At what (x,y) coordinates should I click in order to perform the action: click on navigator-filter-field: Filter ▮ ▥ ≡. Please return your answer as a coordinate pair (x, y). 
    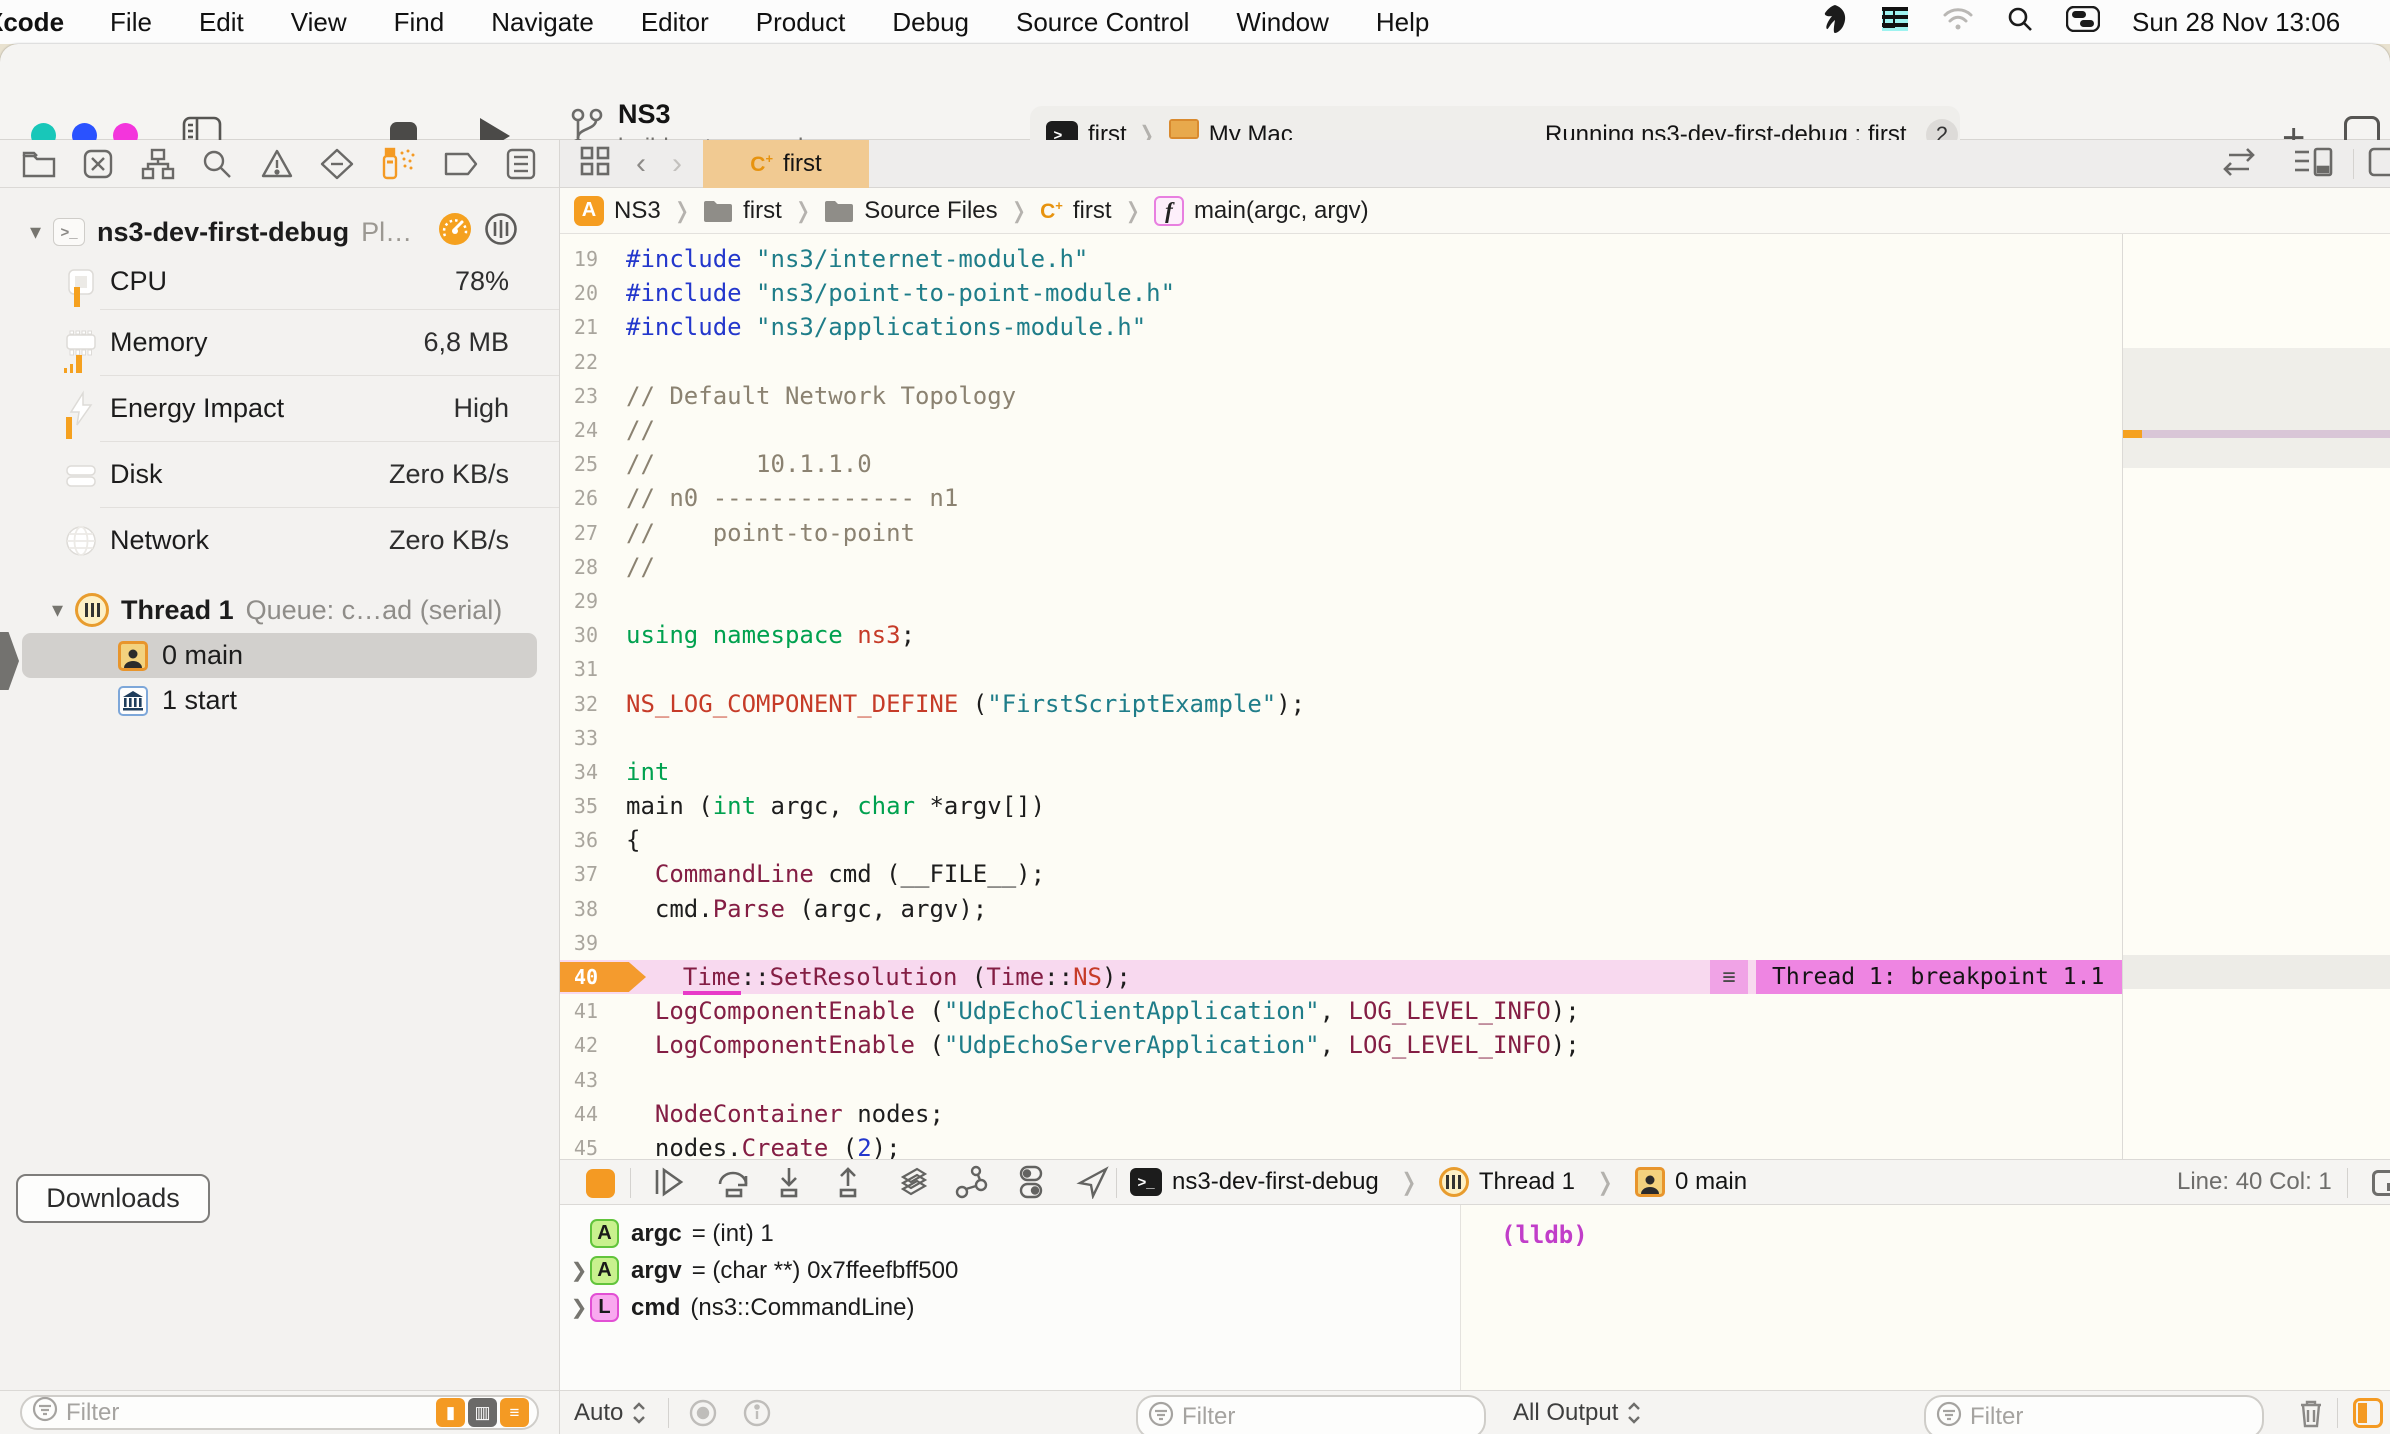
    Looking at the image, I should click on (279, 1412).